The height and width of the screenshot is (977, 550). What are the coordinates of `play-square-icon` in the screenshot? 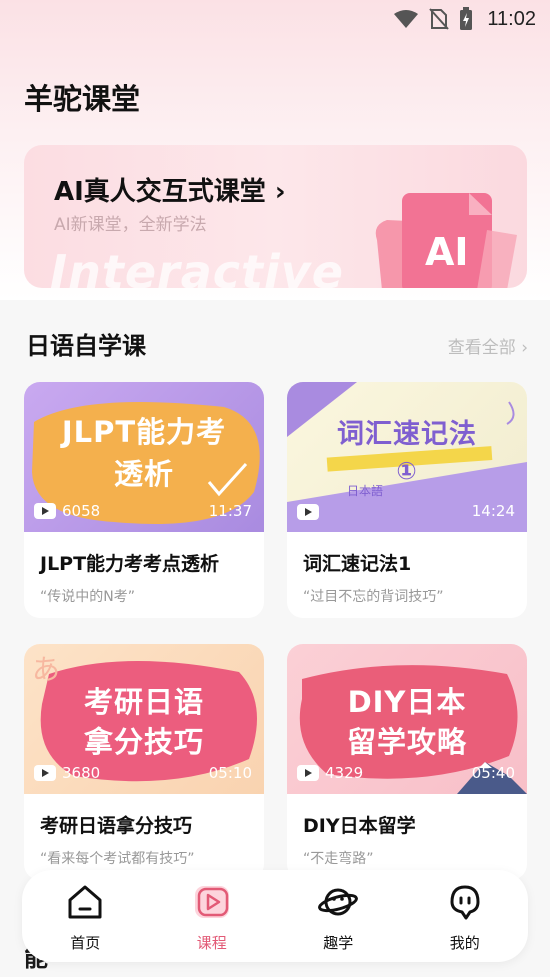 It's located at (211, 902).